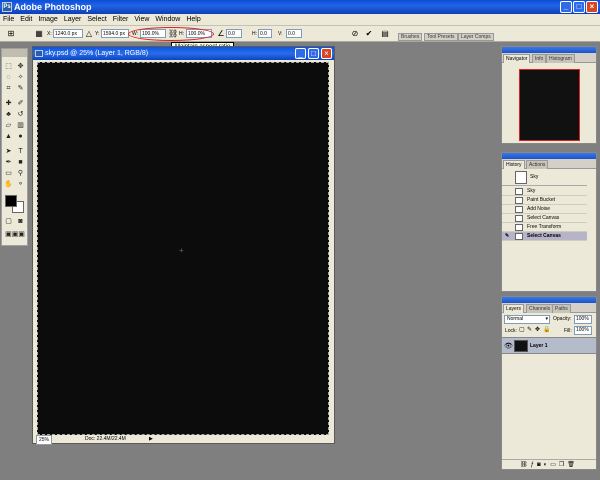  Describe the element at coordinates (8, 174) in the screenshot. I see `notes-tool-icon: ▭` at that location.